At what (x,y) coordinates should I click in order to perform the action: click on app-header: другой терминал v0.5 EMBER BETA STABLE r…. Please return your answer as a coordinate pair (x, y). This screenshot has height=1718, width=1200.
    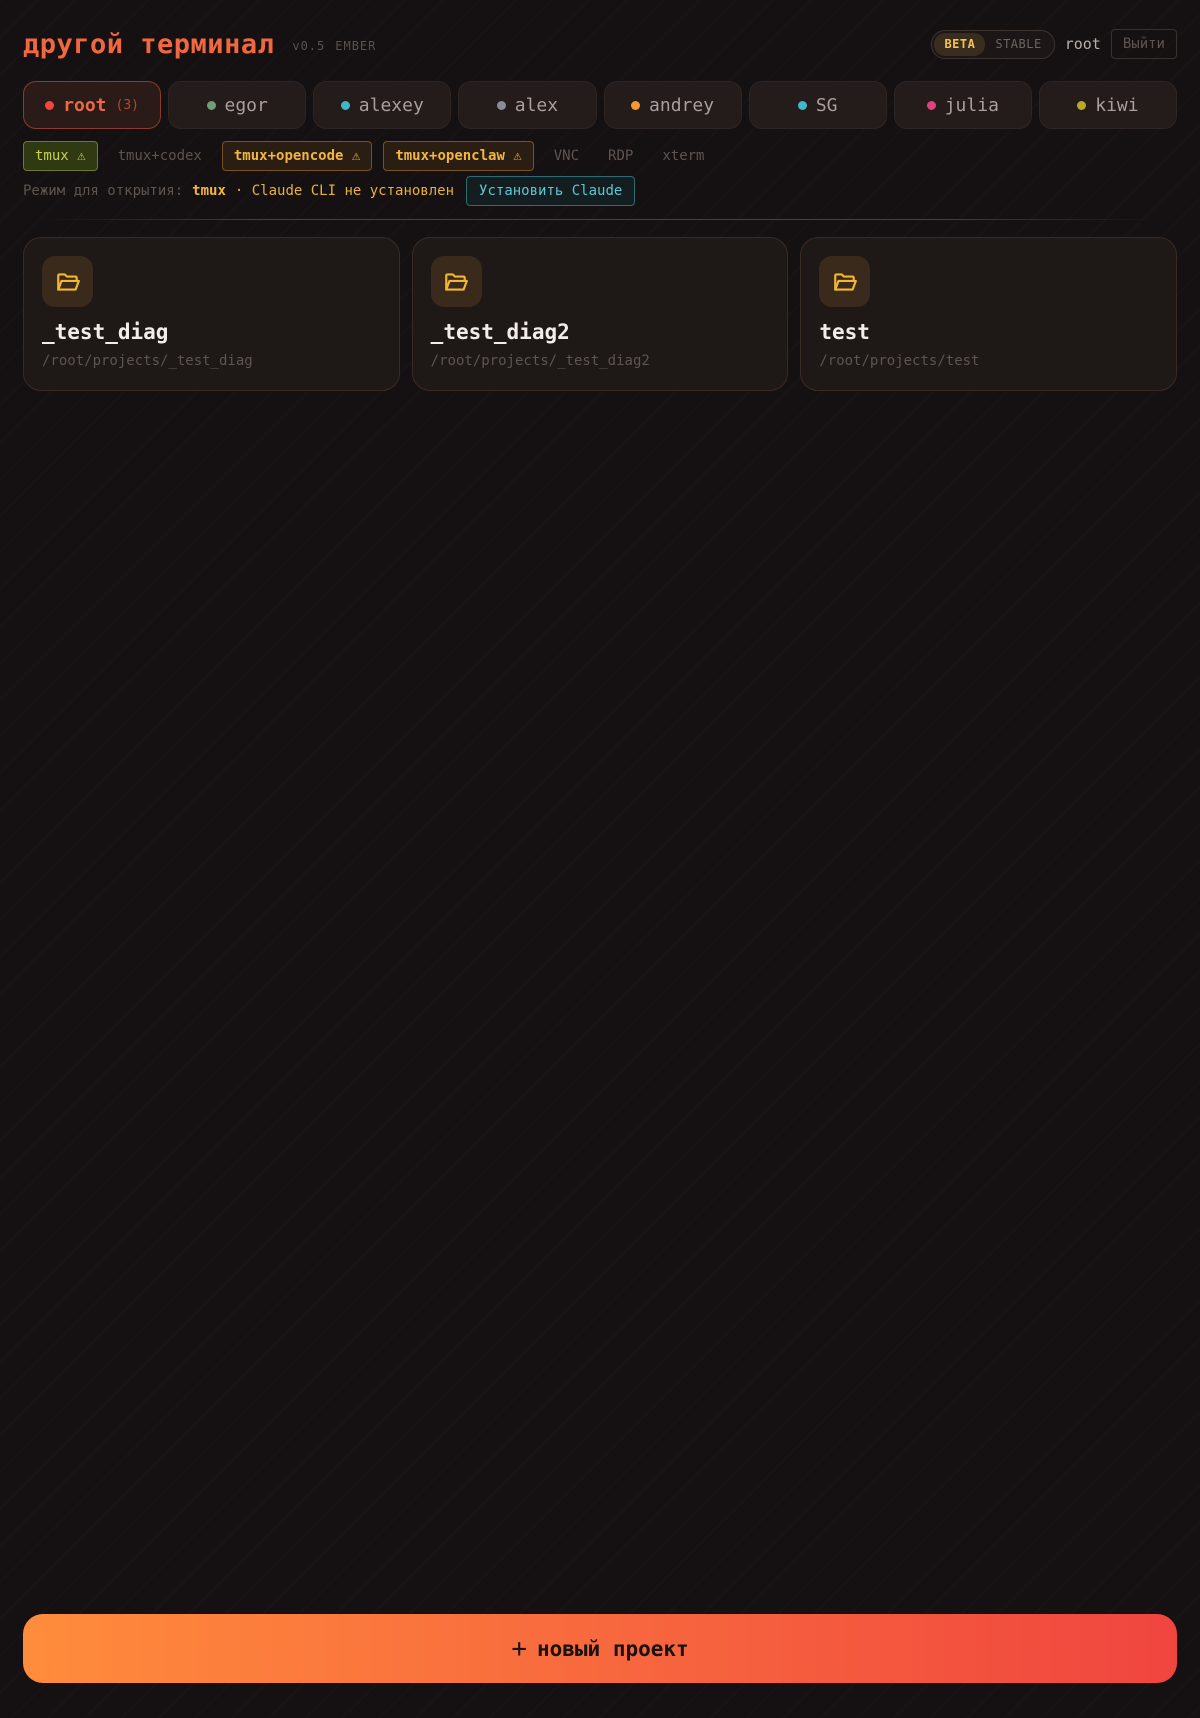
    Looking at the image, I should click on (600, 44).